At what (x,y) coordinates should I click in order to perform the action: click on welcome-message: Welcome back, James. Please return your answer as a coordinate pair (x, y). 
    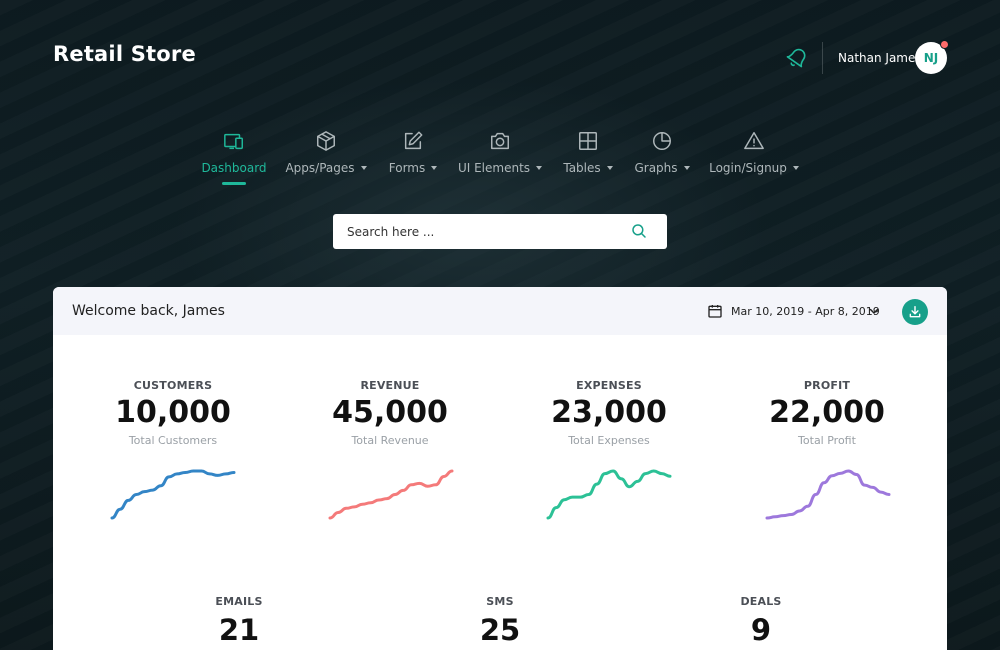
    Looking at the image, I should click on (148, 311).